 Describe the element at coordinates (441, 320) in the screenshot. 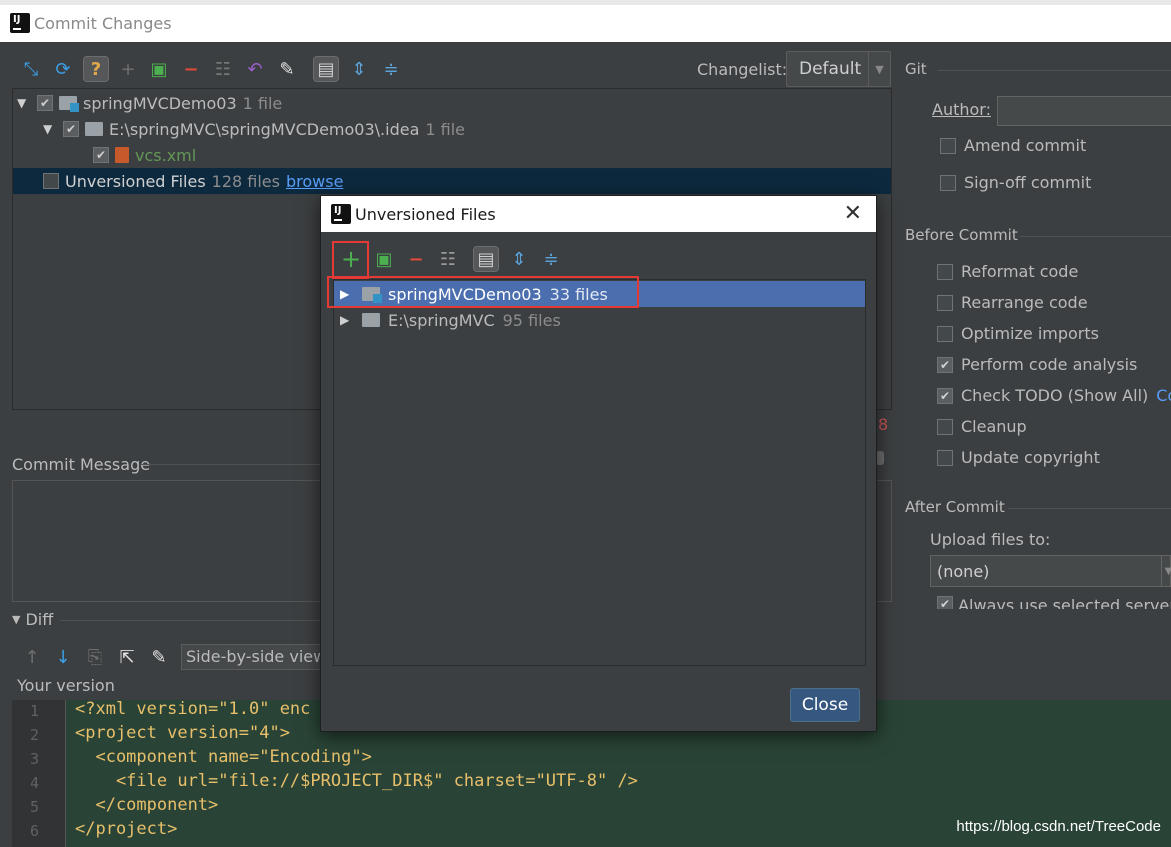

I see `tree-item-label: E:\springMVC` at that location.